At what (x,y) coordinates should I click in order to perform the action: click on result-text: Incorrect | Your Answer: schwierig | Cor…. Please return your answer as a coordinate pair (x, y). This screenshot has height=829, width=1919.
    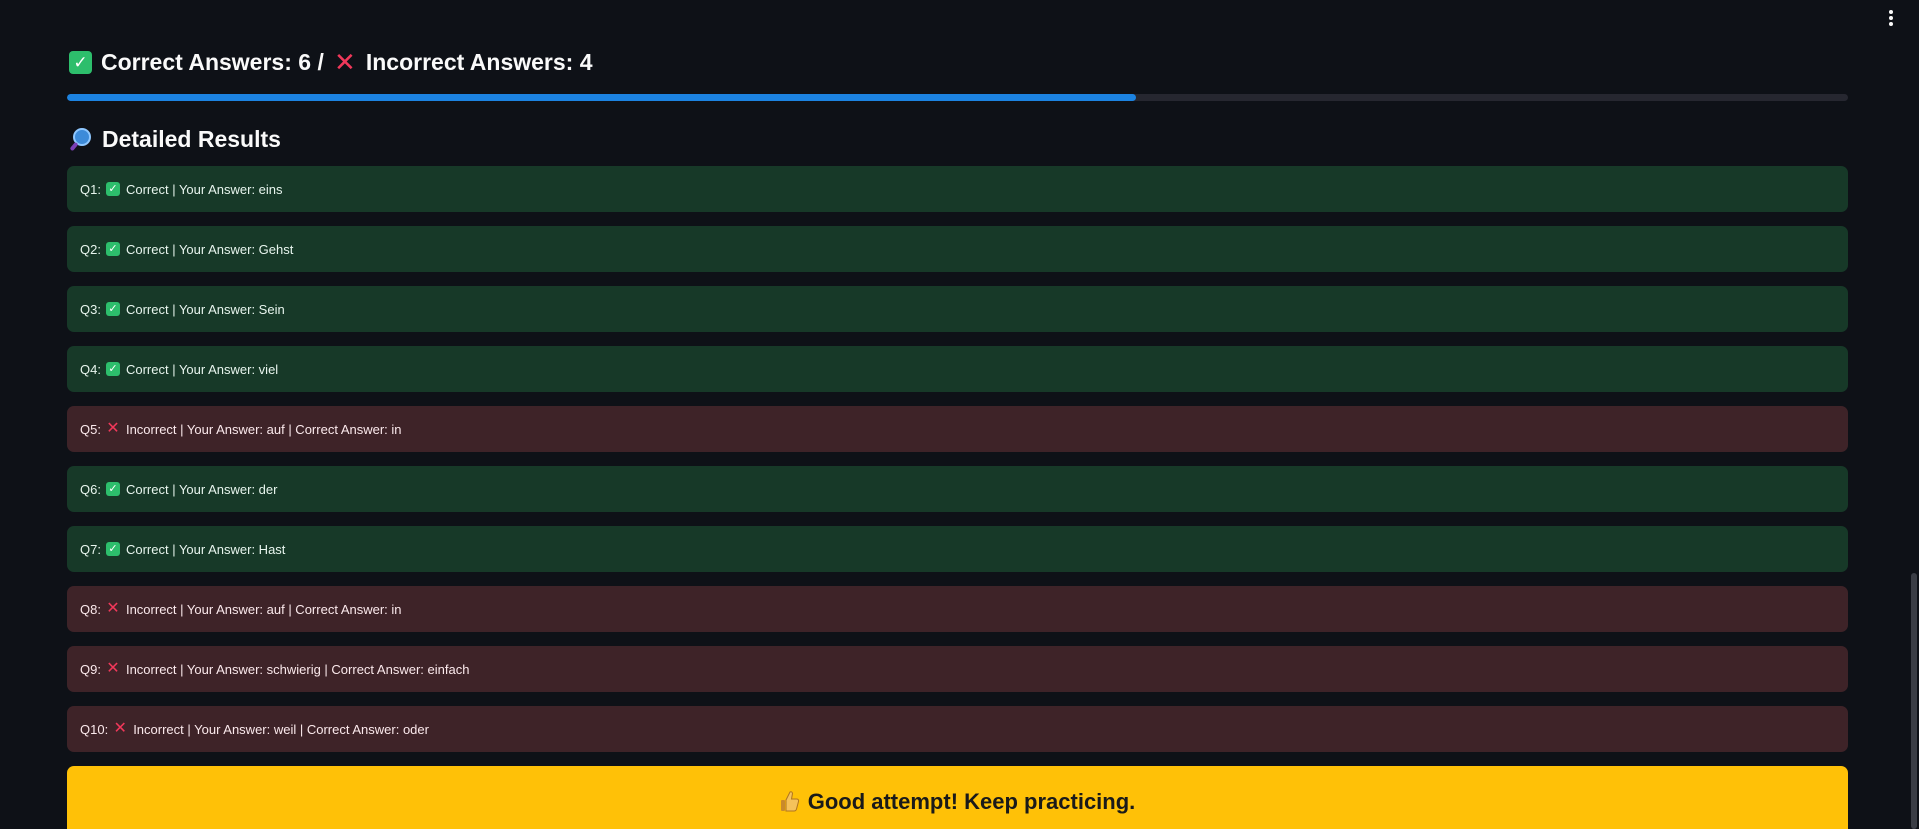
    Looking at the image, I should click on (297, 669).